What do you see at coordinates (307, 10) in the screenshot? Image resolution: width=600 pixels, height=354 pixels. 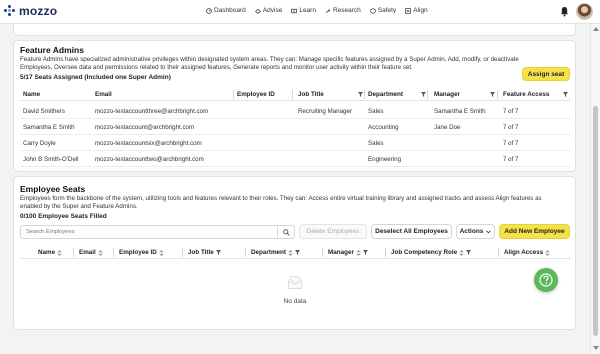 I see `nav-learn-label: Learn` at bounding box center [307, 10].